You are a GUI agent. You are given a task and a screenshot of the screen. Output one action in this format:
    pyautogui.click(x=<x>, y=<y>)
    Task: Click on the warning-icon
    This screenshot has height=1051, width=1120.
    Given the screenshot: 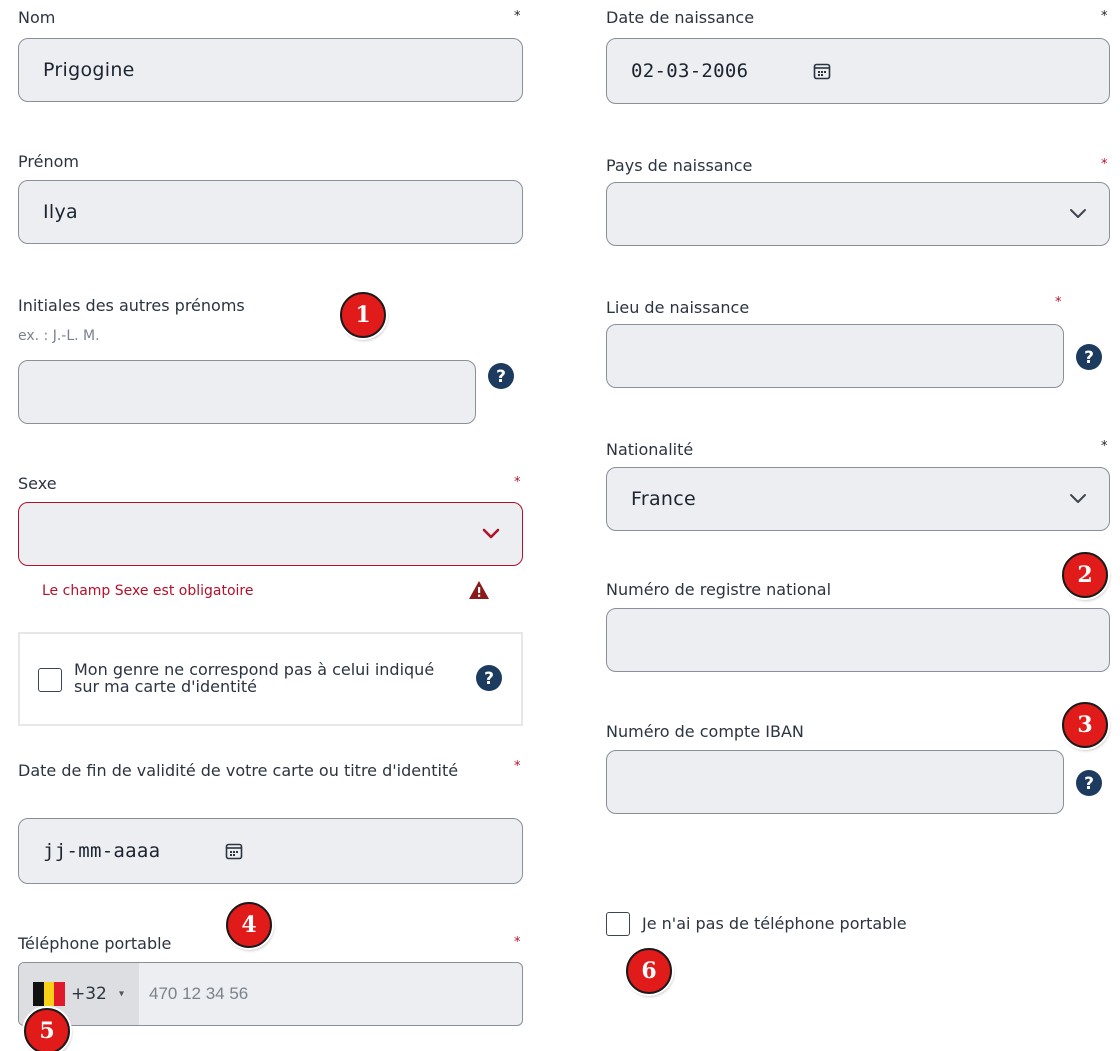 What is the action you would take?
    pyautogui.click(x=479, y=590)
    